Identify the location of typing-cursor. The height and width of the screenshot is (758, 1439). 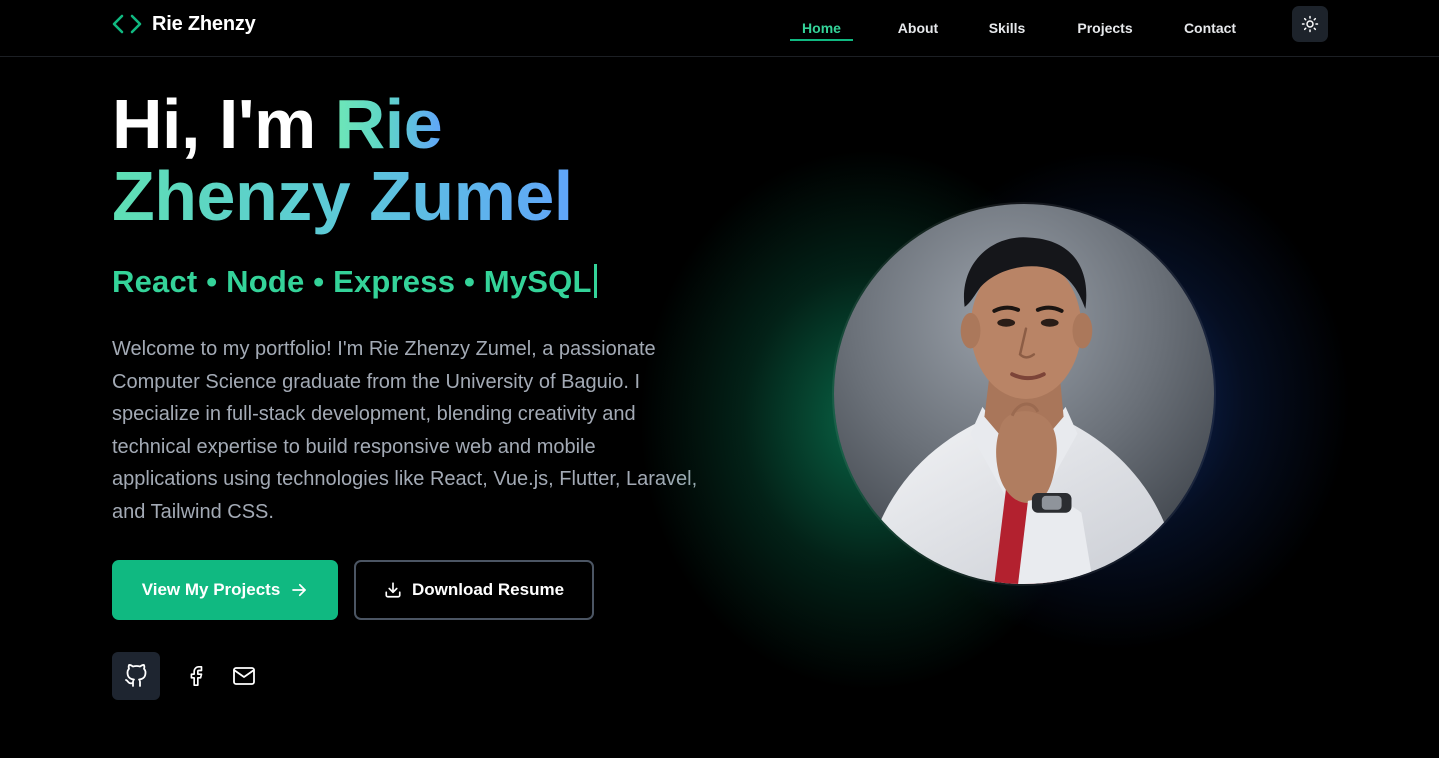
(595, 281).